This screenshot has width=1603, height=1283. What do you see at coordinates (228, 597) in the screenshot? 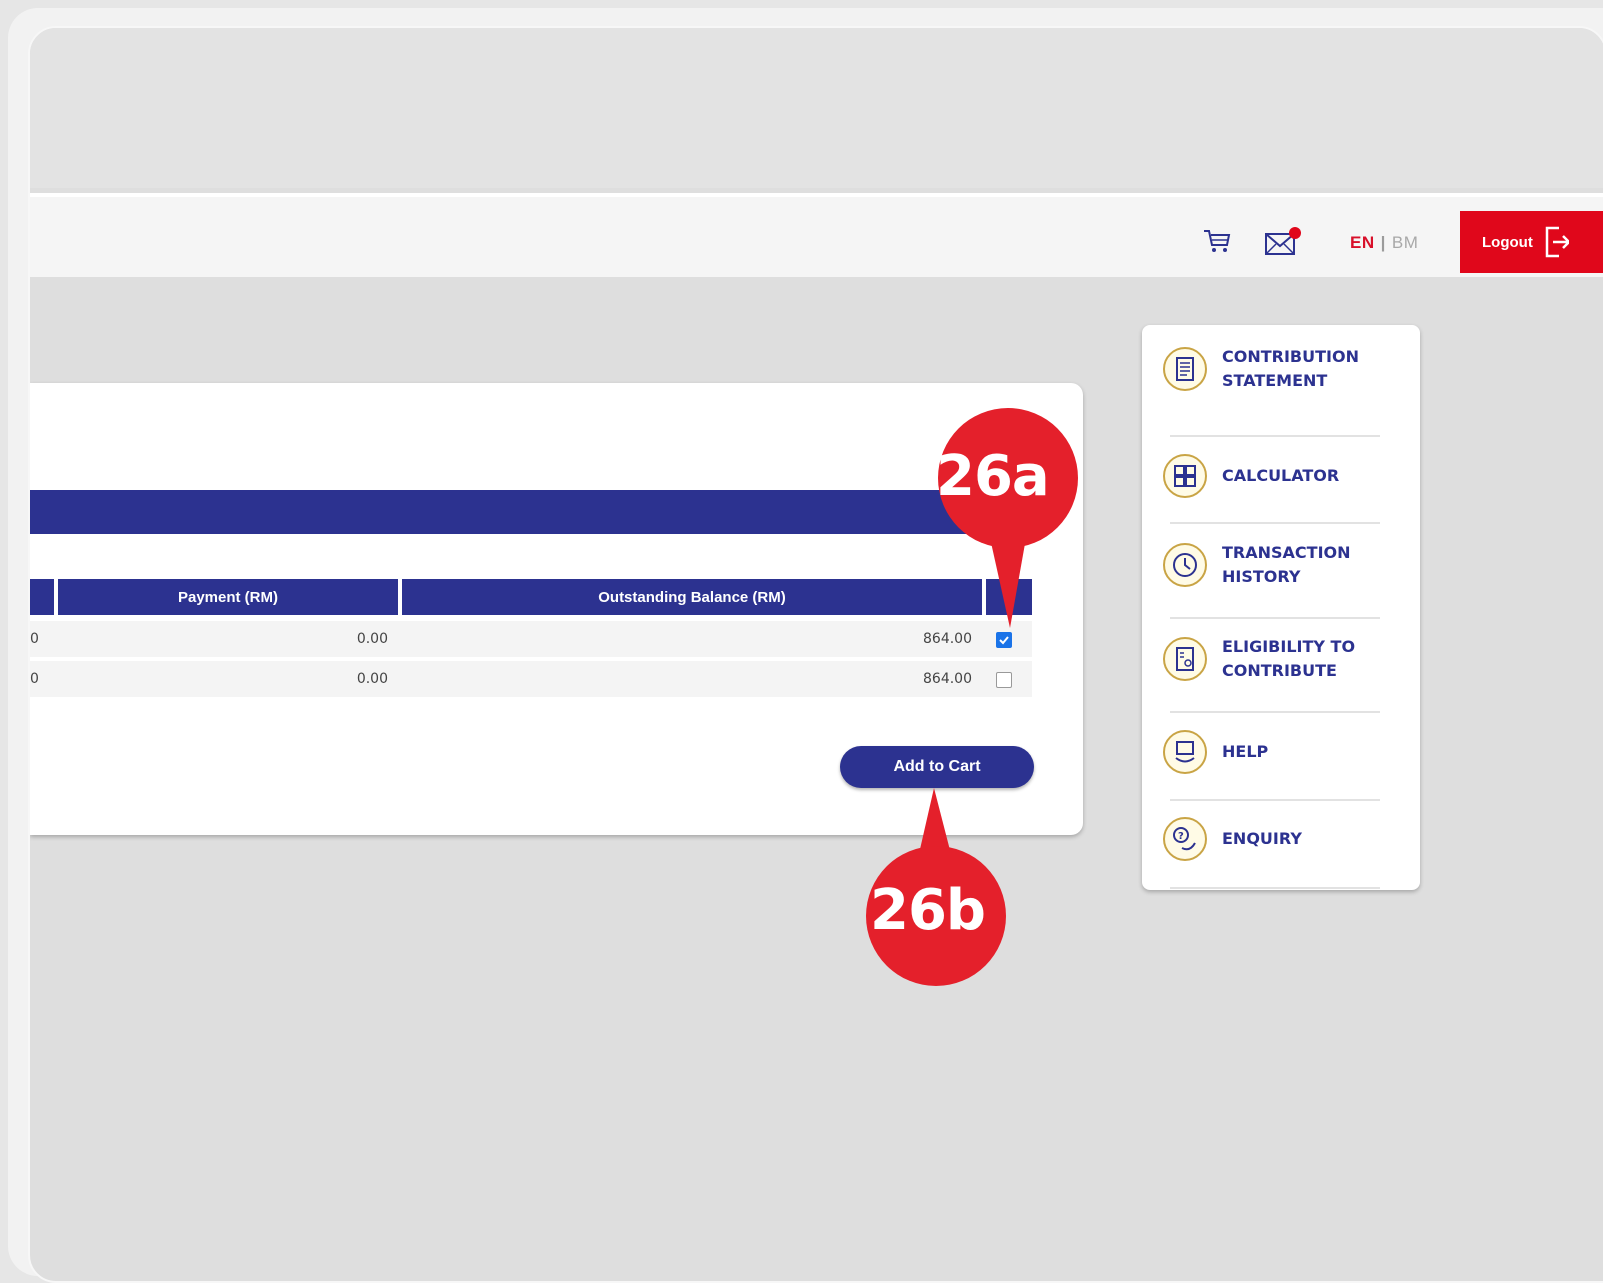
I see `table-header-payment: Payment (RM)` at bounding box center [228, 597].